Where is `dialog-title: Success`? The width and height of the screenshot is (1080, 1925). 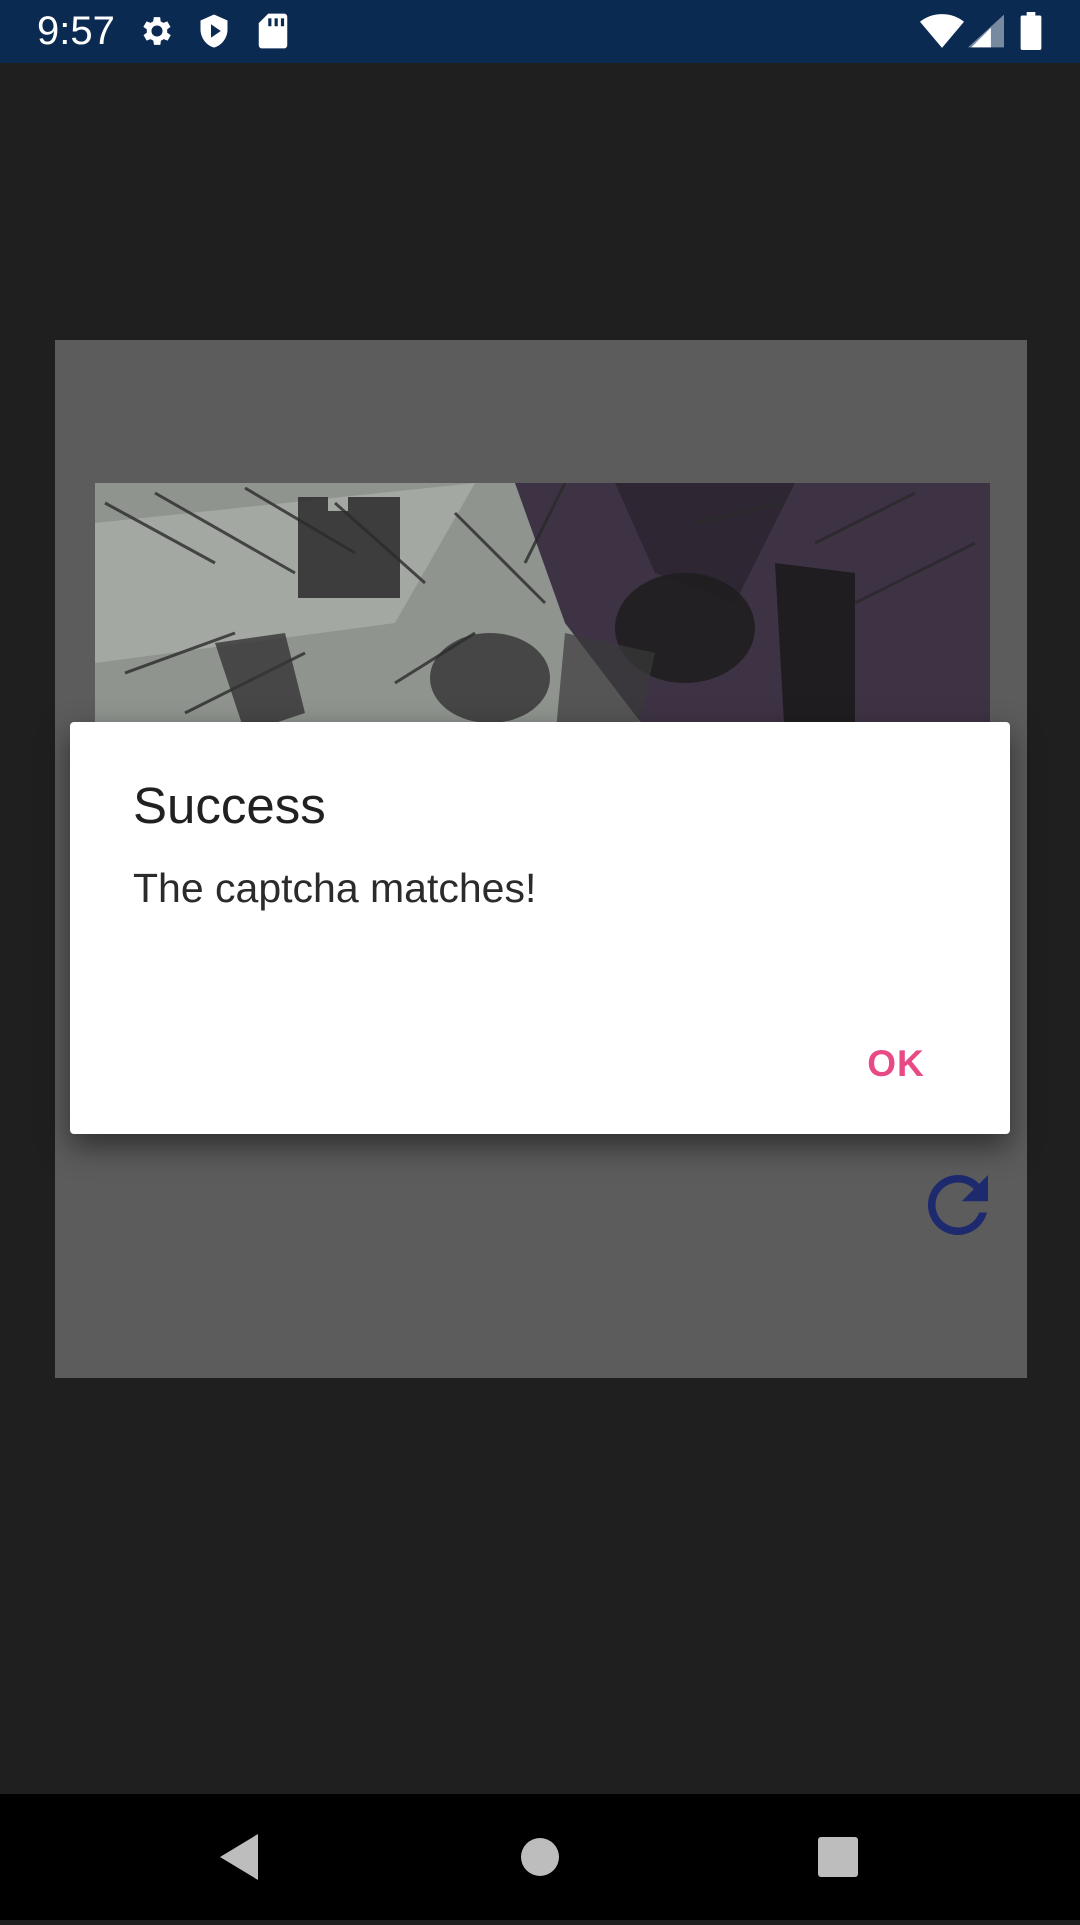 dialog-title: Success is located at coordinates (229, 805).